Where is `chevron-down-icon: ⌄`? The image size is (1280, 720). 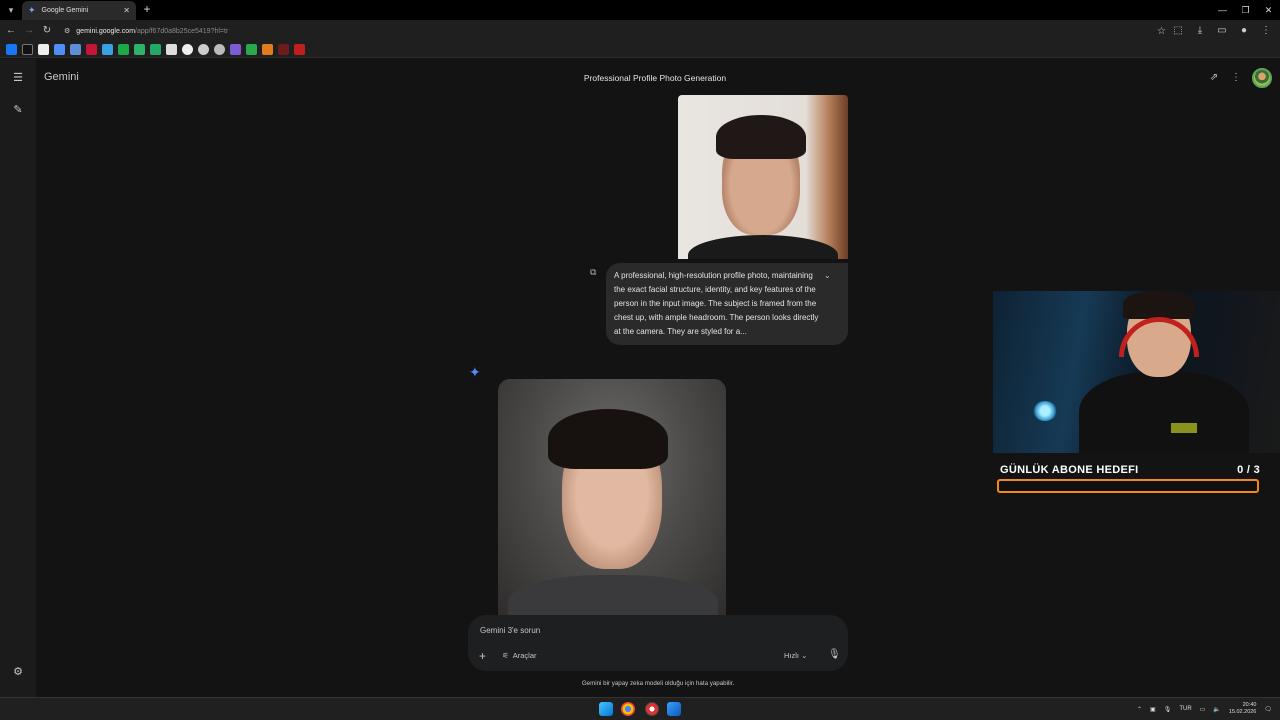 chevron-down-icon: ⌄ is located at coordinates (804, 655).